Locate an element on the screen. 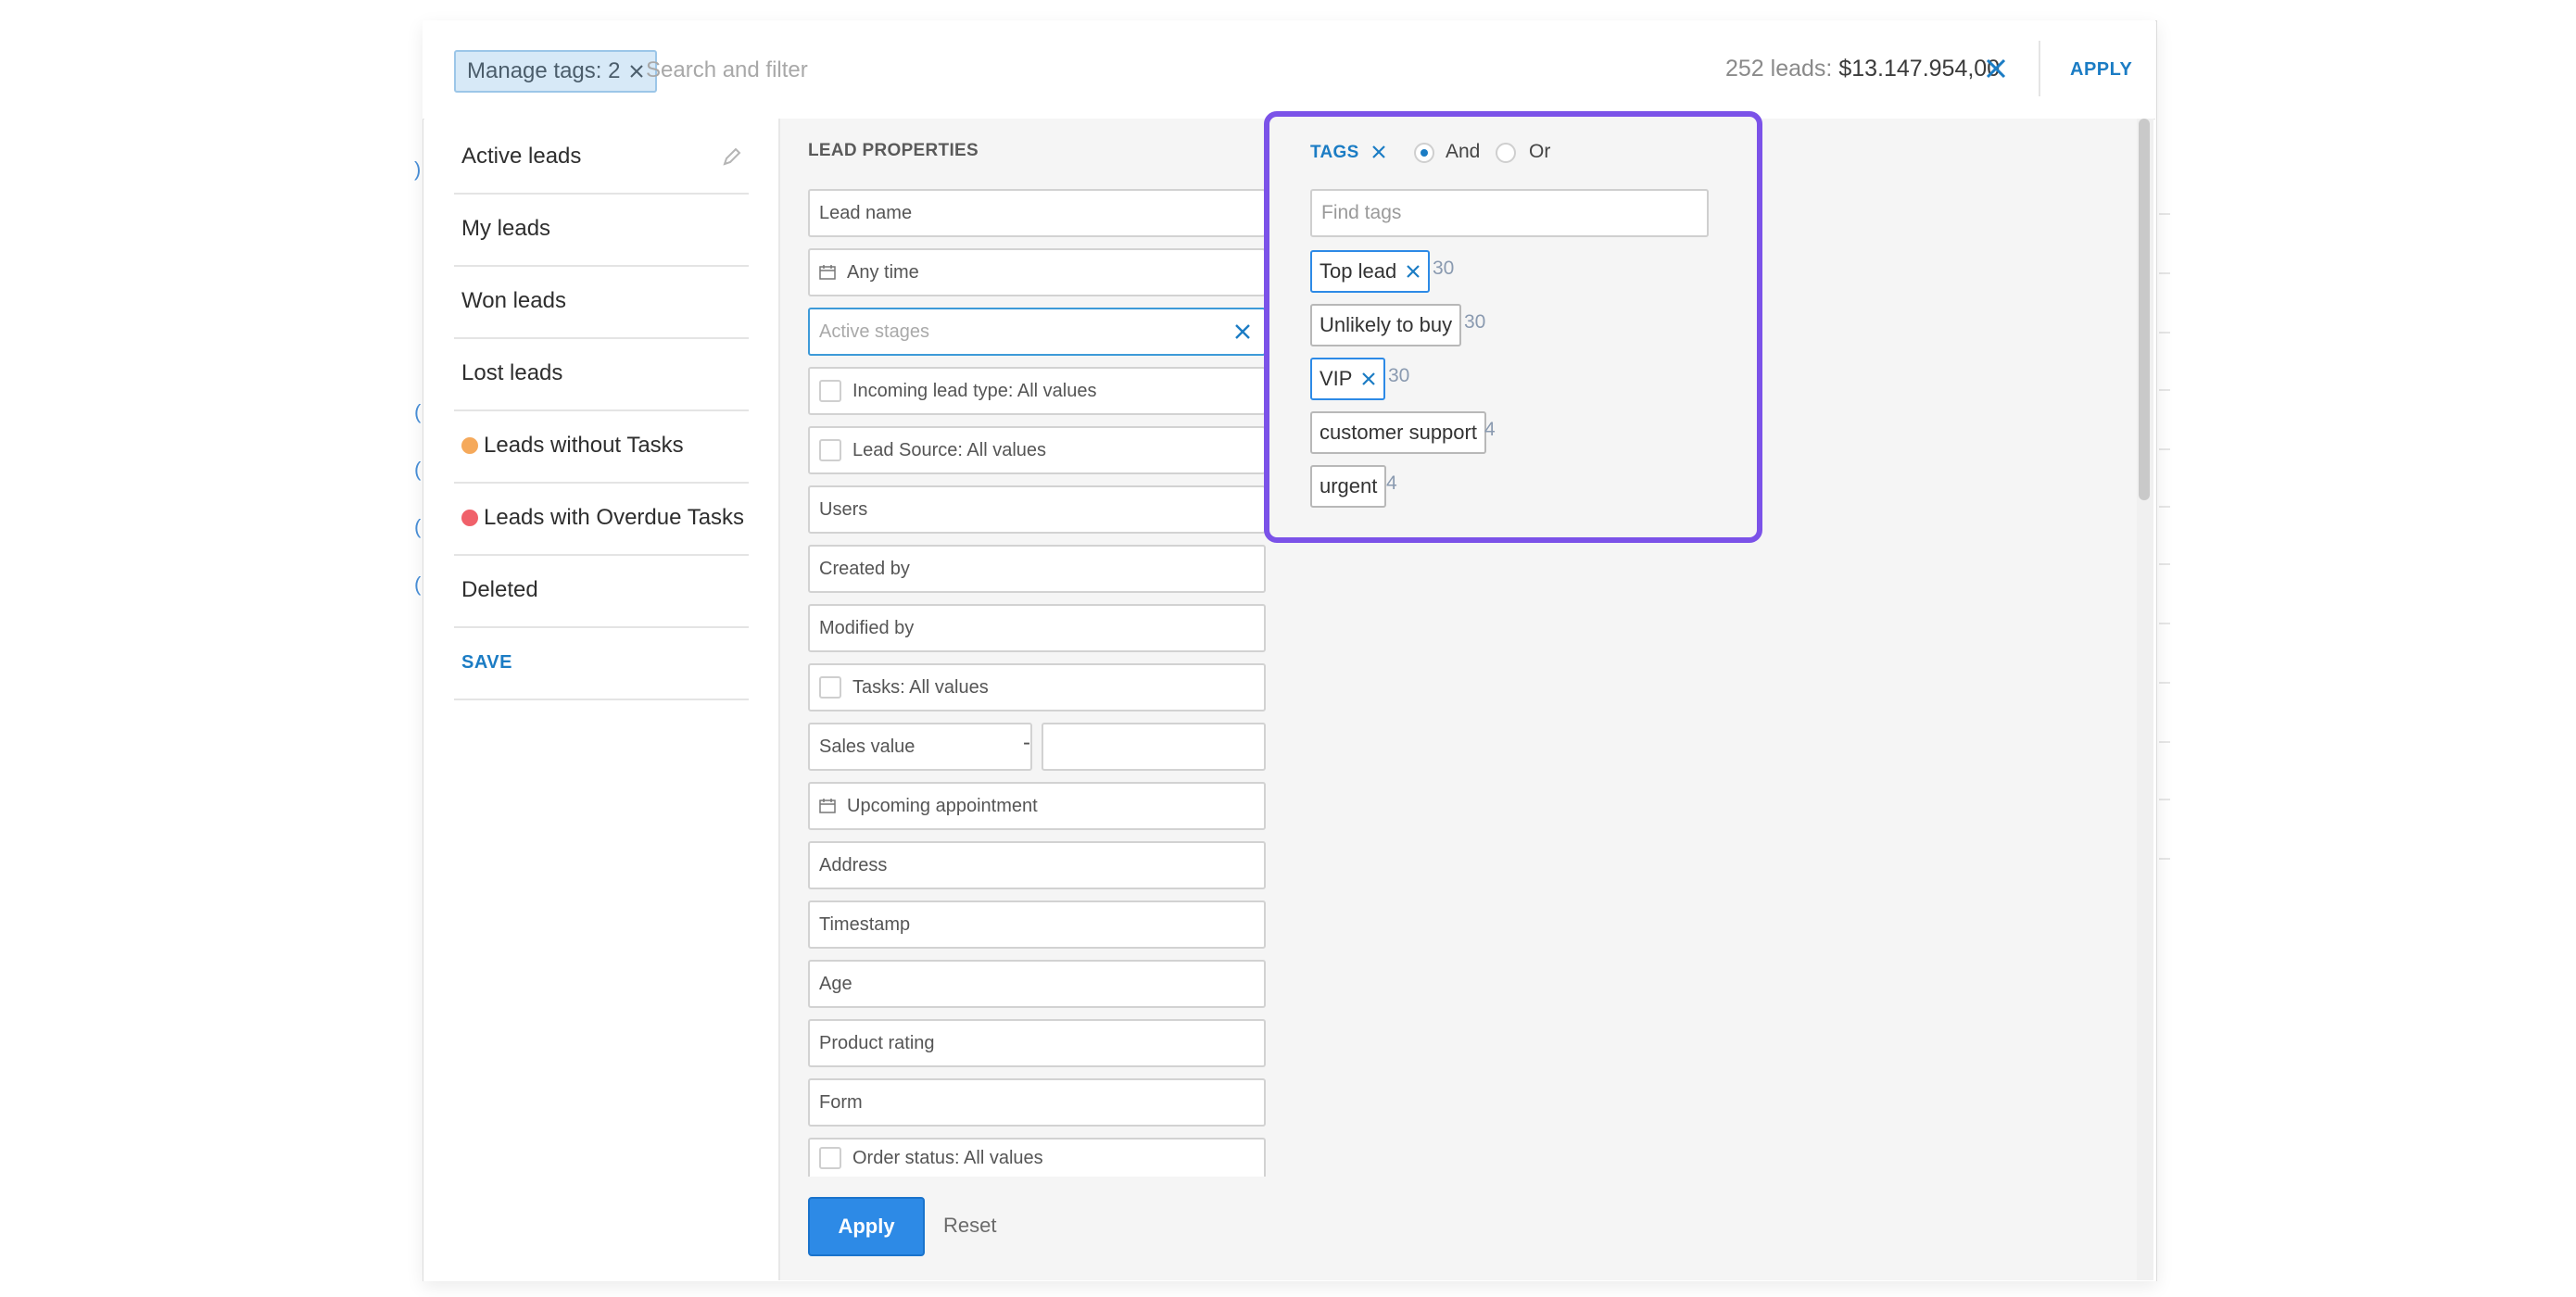 The image size is (2576, 1297). sidebar-item-leads-overdue-tasks: Leads with Overdue Tasks is located at coordinates (601, 519).